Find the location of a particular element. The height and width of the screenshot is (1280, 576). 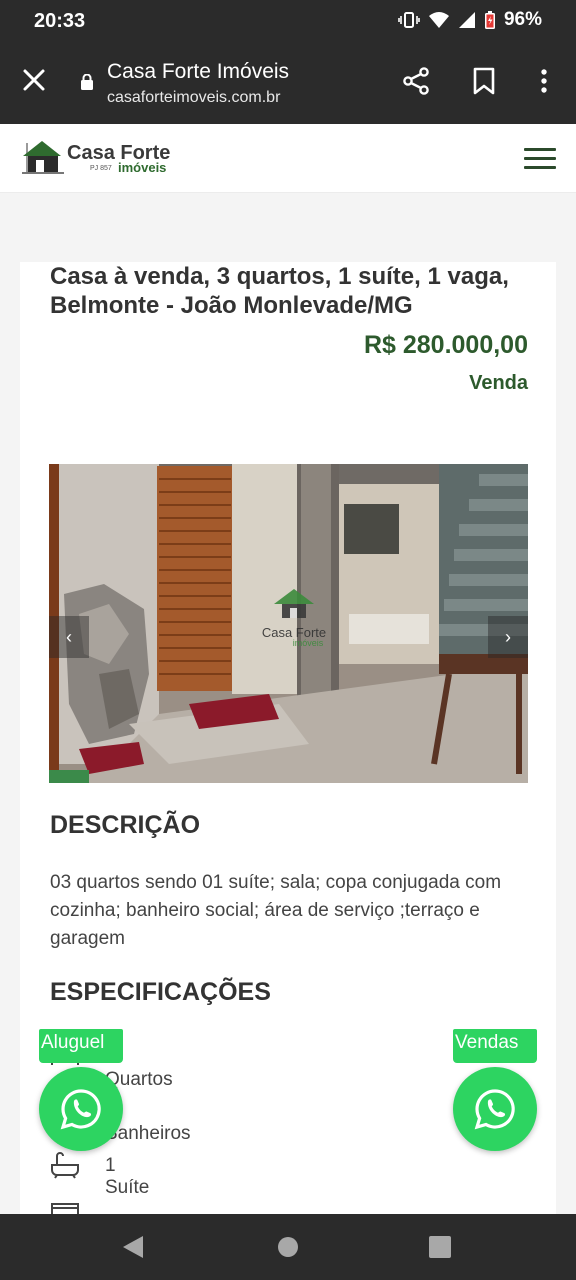

vibrate-icon is located at coordinates (409, 20).